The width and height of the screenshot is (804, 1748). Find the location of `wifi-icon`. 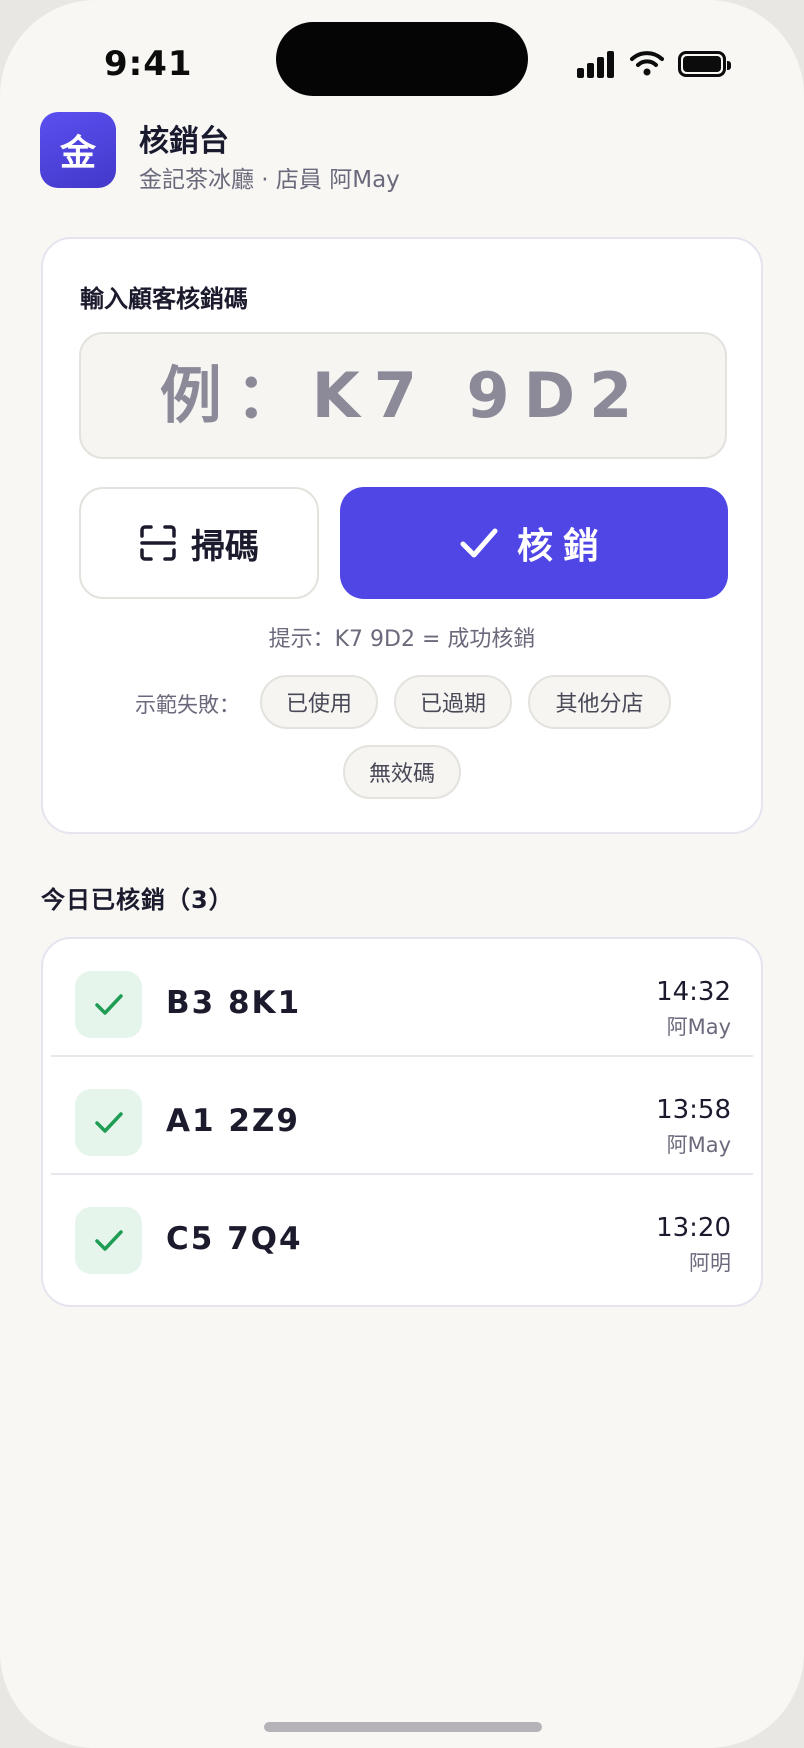

wifi-icon is located at coordinates (647, 63).